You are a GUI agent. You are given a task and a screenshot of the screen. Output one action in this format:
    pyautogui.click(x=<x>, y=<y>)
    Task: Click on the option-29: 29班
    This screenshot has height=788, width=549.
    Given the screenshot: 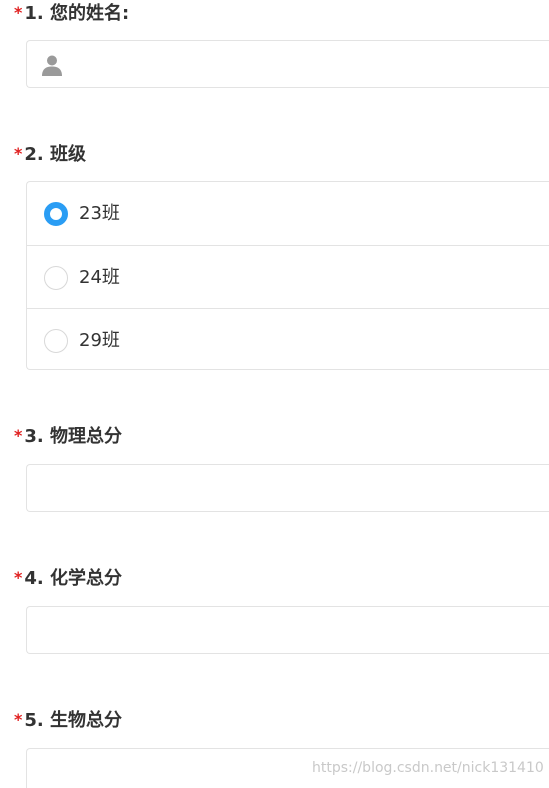 What is the action you would take?
    pyautogui.click(x=288, y=339)
    